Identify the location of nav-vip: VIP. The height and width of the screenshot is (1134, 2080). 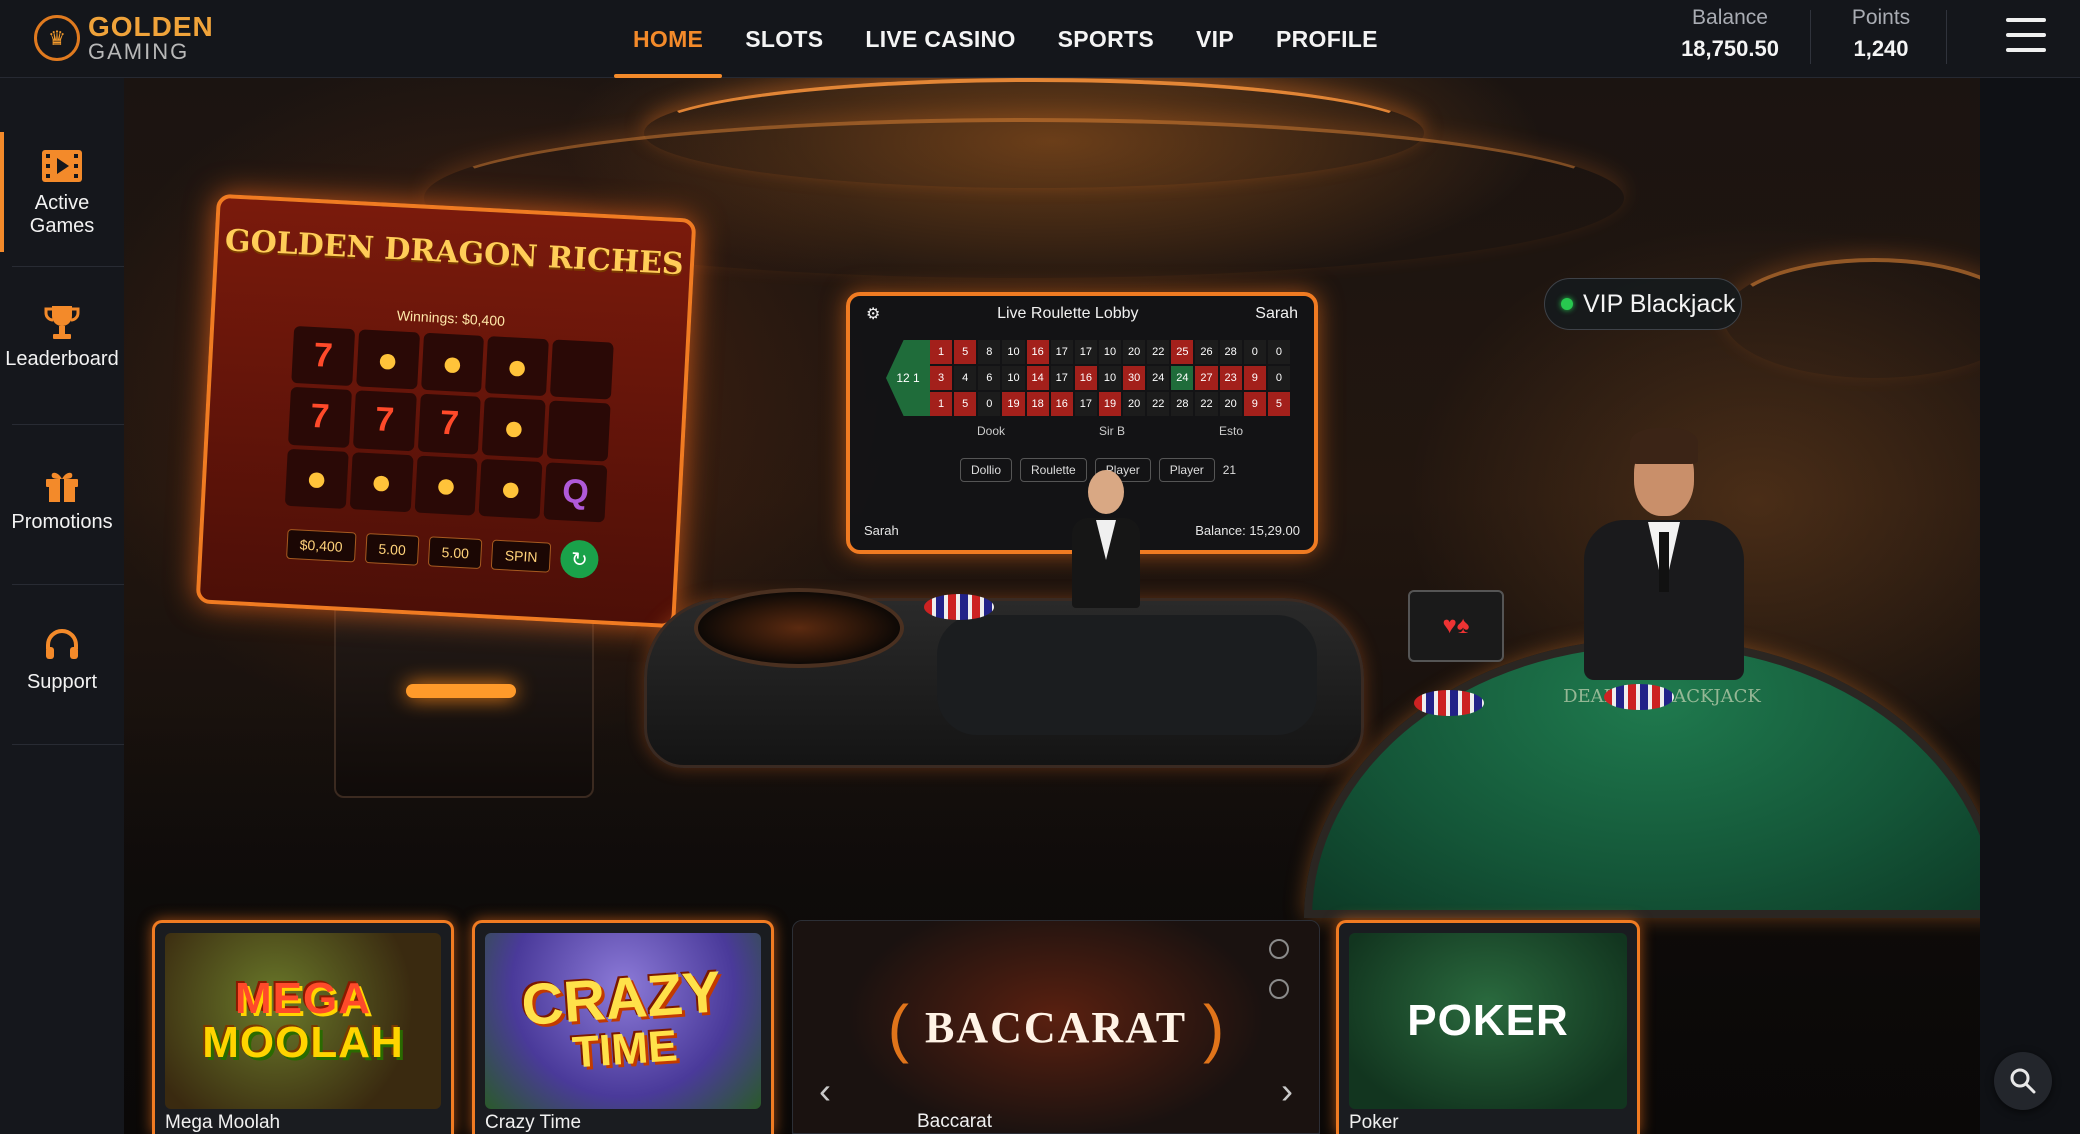
(1215, 39).